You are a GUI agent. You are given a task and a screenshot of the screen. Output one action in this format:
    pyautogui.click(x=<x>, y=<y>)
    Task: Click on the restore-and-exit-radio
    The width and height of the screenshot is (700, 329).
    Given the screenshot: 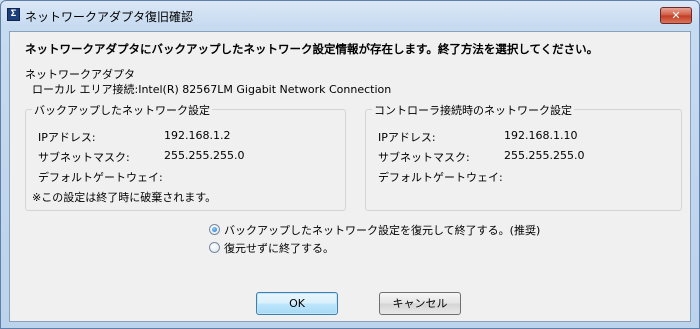 What is the action you would take?
    pyautogui.click(x=214, y=229)
    